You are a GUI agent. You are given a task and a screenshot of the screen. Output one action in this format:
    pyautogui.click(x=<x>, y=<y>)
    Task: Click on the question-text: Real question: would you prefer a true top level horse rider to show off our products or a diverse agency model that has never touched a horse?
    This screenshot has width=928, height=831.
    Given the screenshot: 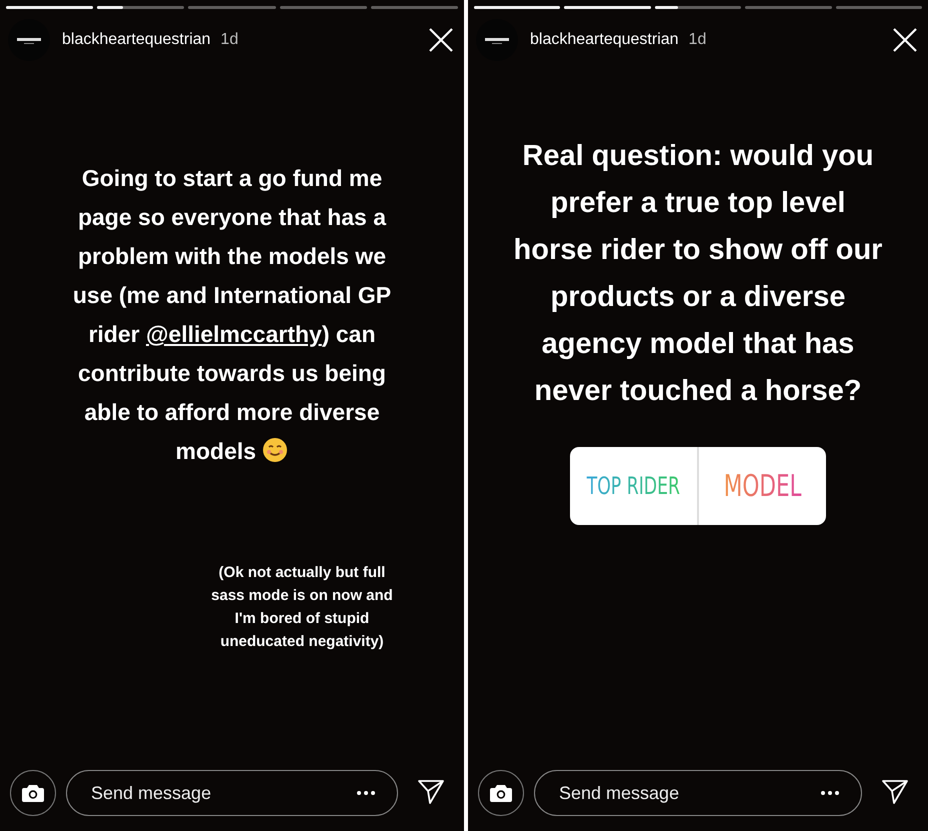 What is the action you would take?
    pyautogui.click(x=698, y=274)
    